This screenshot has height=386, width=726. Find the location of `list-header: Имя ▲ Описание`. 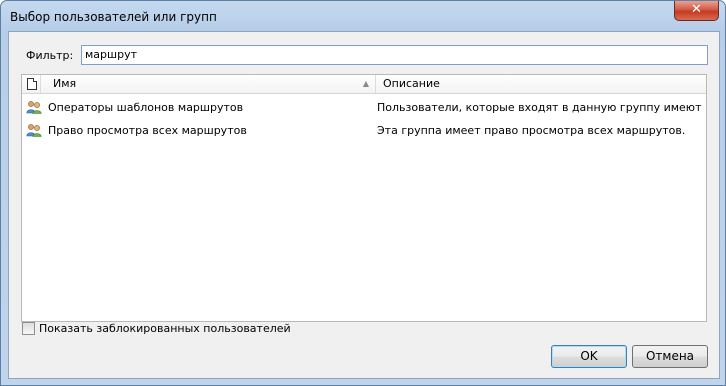

list-header: Имя ▲ Описание is located at coordinates (364, 84).